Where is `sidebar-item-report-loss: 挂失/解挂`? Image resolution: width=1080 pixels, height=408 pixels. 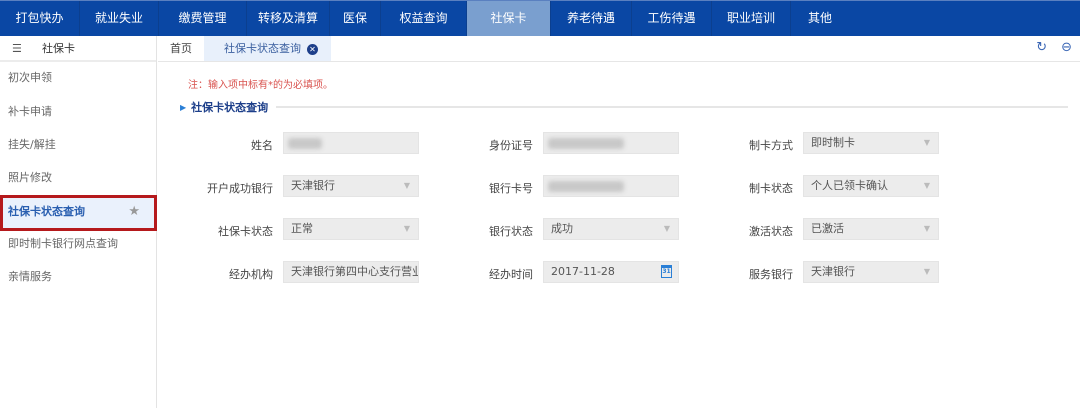 sidebar-item-report-loss: 挂失/解挂 is located at coordinates (78, 145).